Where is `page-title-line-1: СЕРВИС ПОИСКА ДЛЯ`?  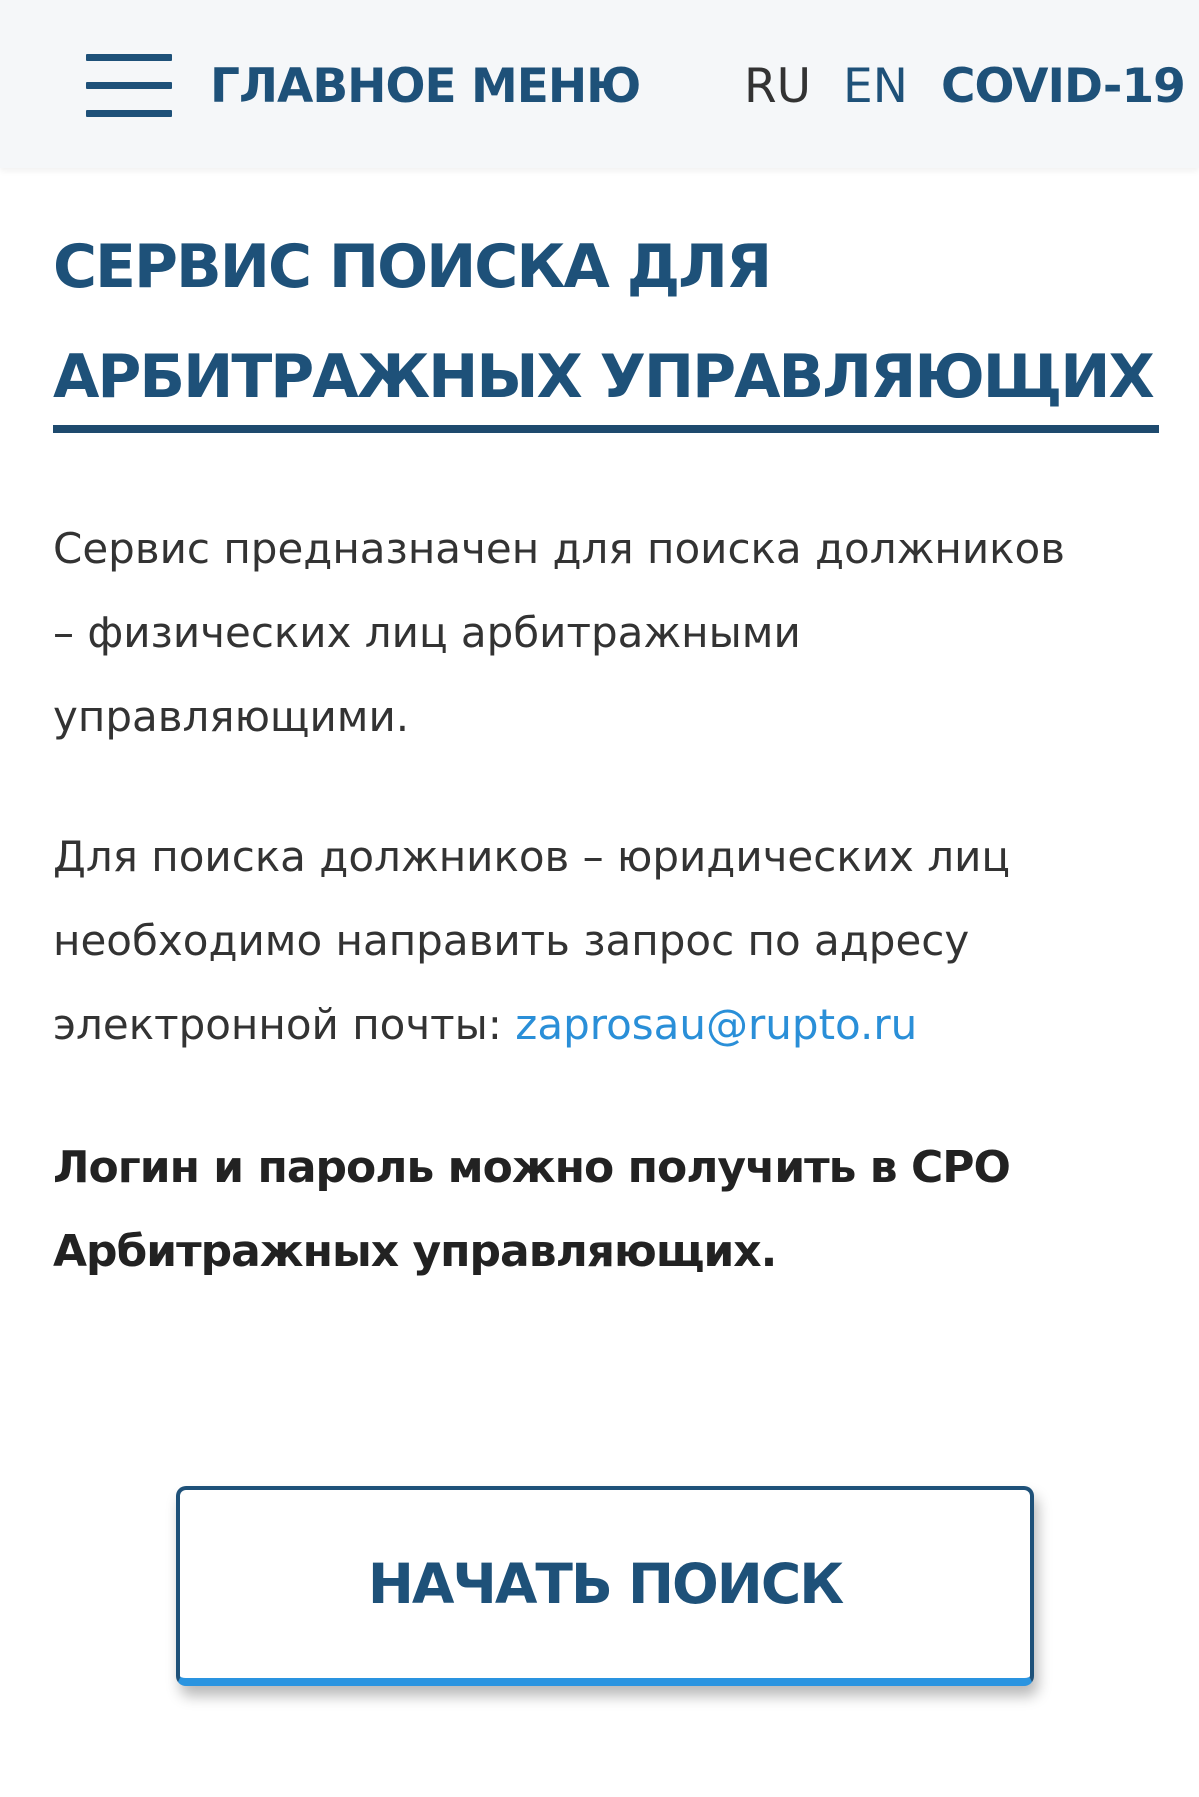 page-title-line-1: СЕРВИС ПОИСКА ДЛЯ is located at coordinates (412, 267).